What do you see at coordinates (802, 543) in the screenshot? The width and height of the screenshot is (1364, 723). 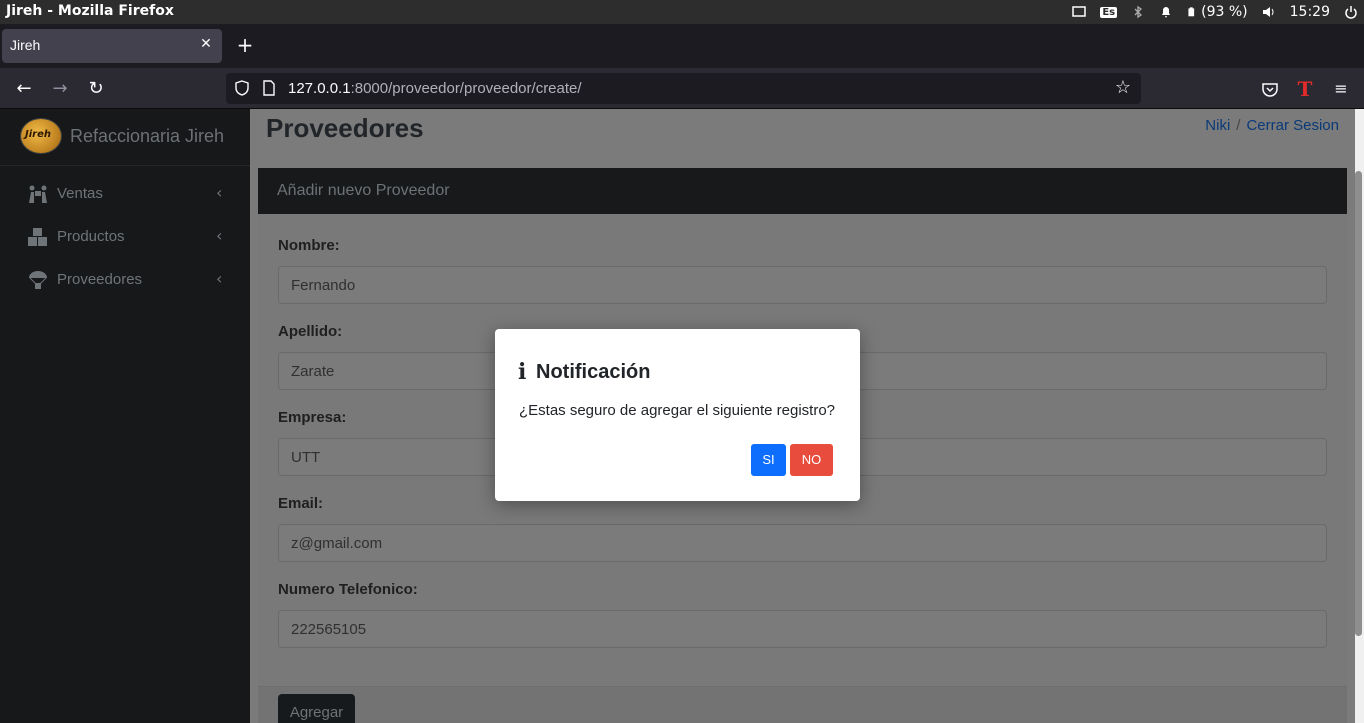 I see `email-input: z@gmail.com` at bounding box center [802, 543].